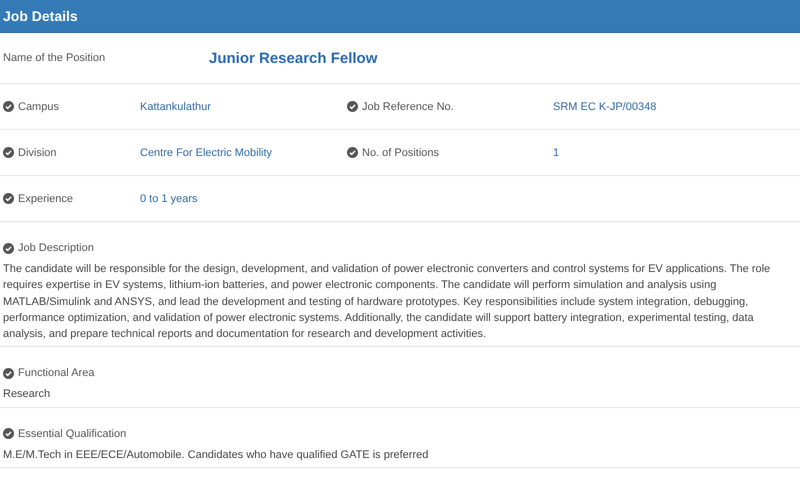  I want to click on field-label: Division, so click(37, 152).